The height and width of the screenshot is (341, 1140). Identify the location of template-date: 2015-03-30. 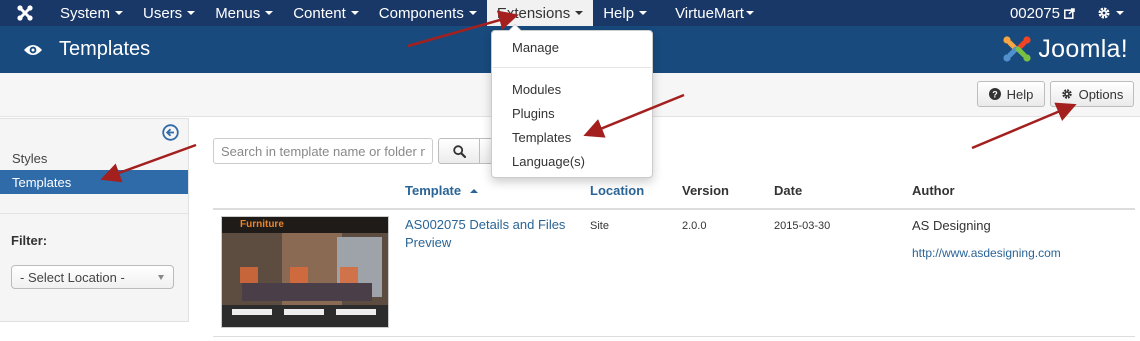
(802, 226).